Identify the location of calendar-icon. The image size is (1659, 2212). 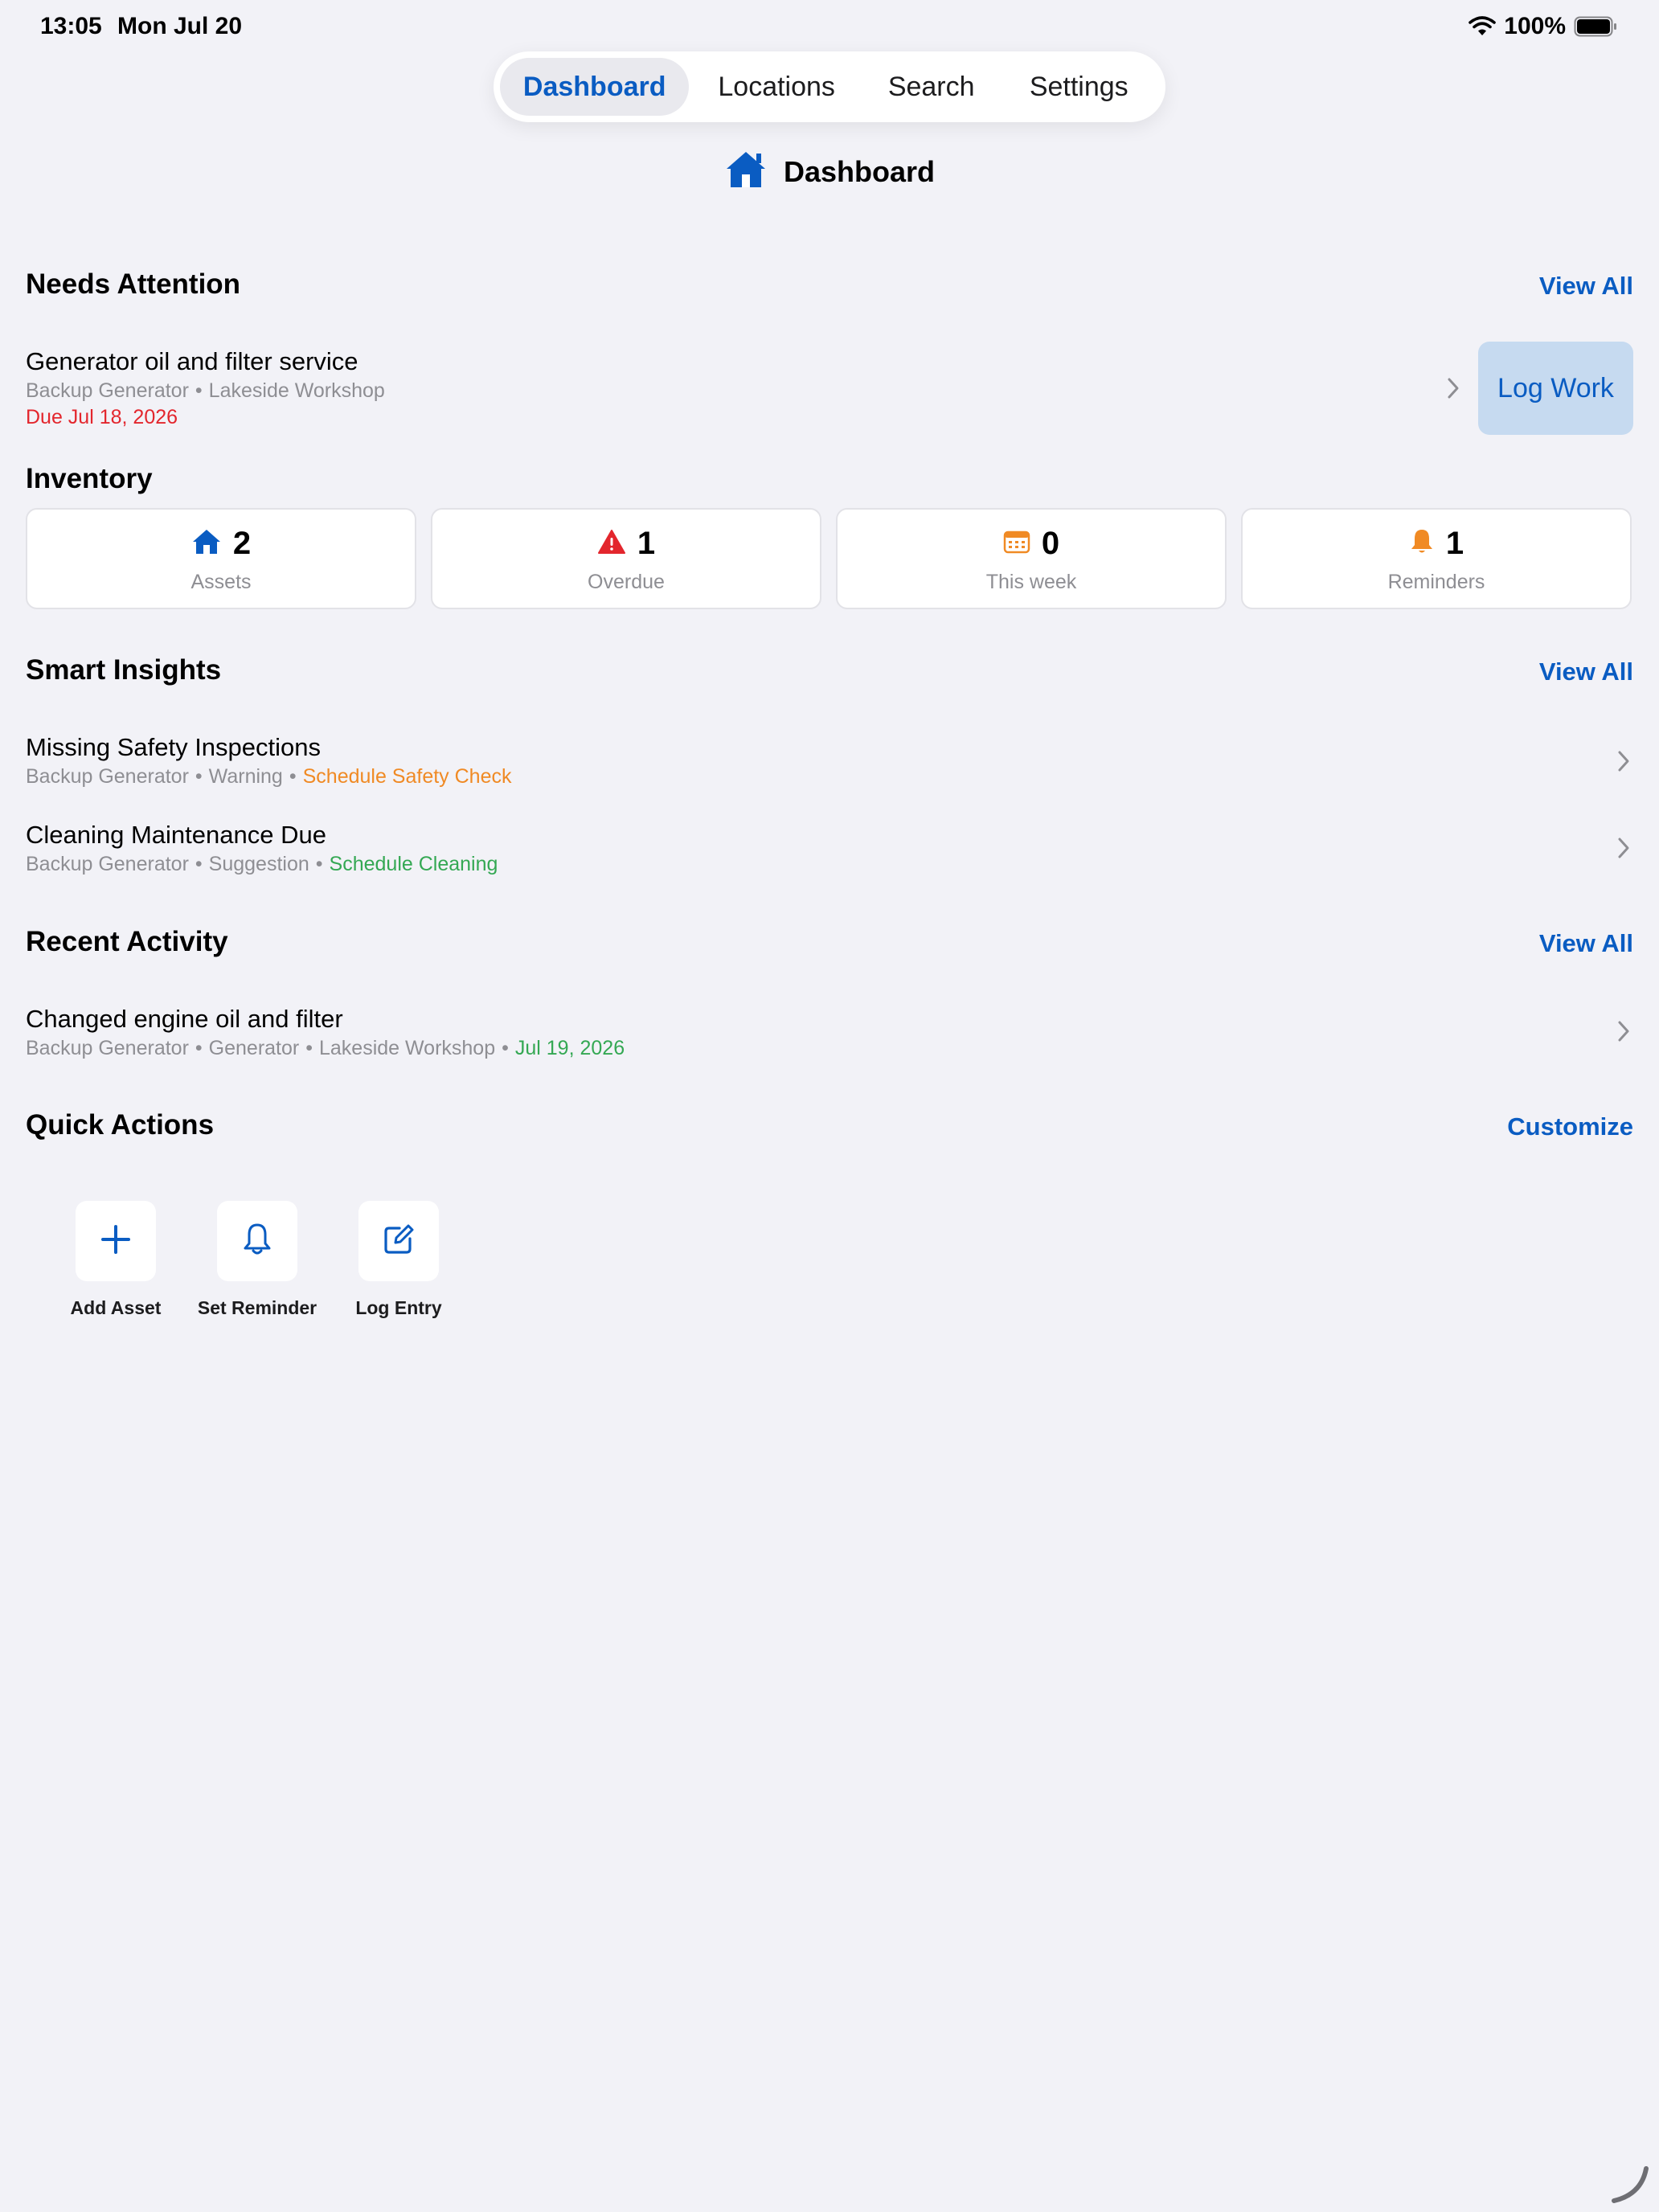
(1016, 544).